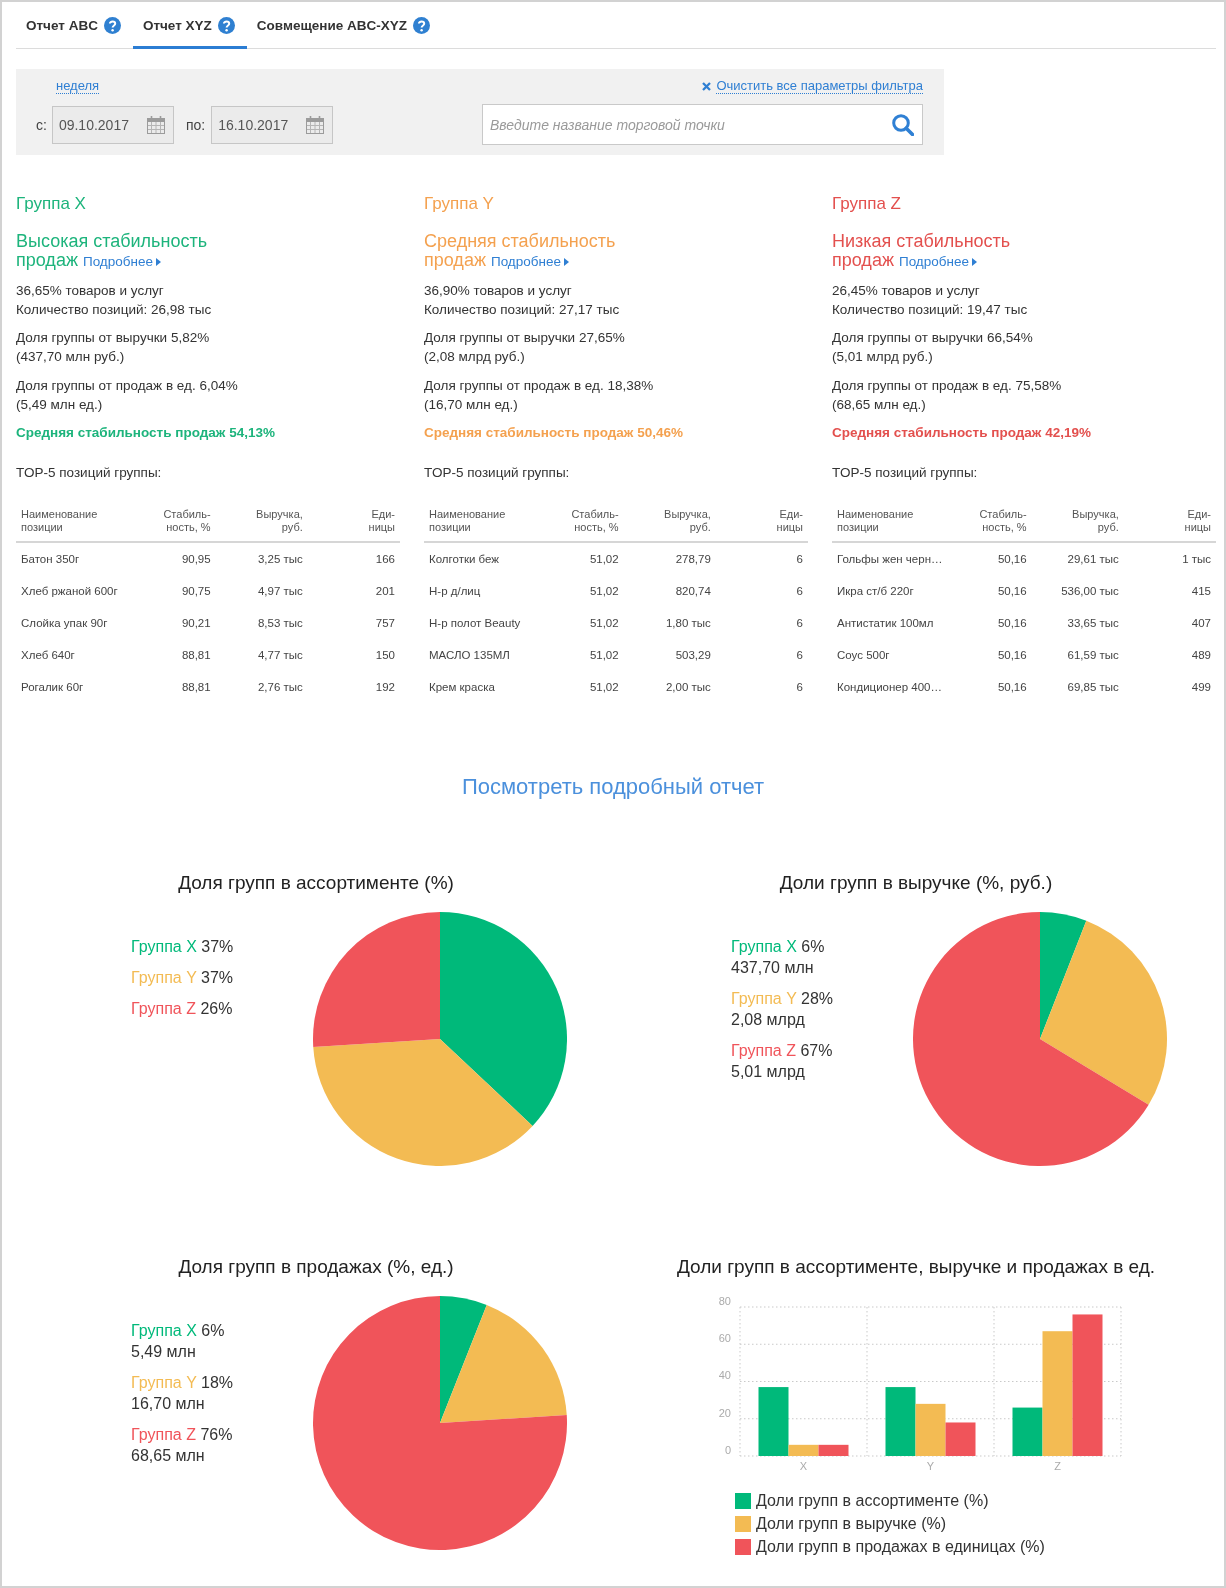 The width and height of the screenshot is (1226, 1588). What do you see at coordinates (727, 1449) in the screenshot?
I see `y-axis-label: 0` at bounding box center [727, 1449].